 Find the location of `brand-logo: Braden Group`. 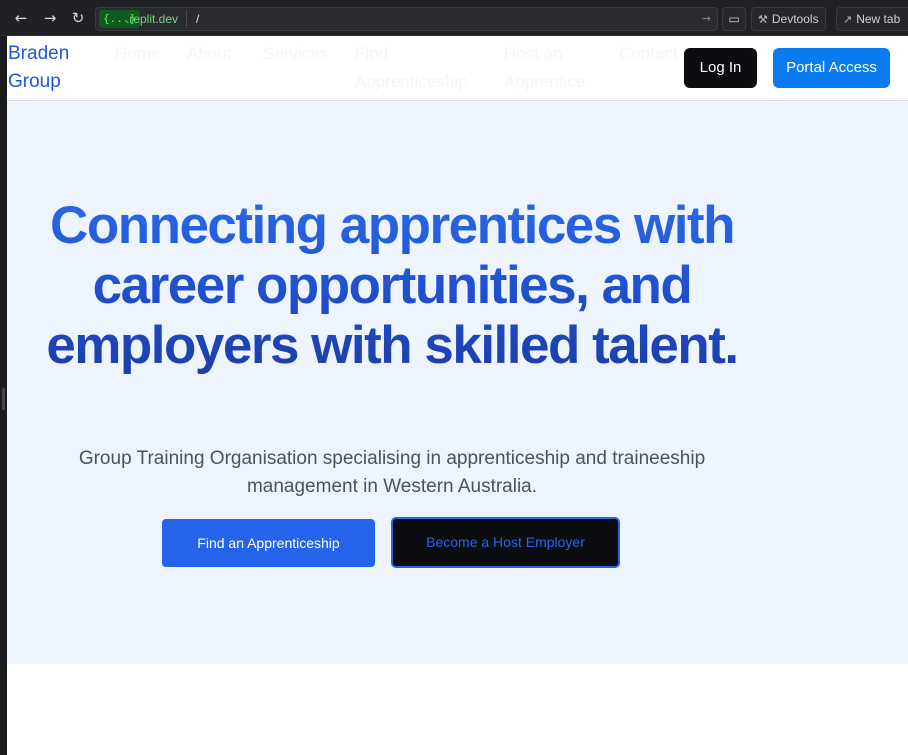

brand-logo: Braden Group is located at coordinates (53, 68).